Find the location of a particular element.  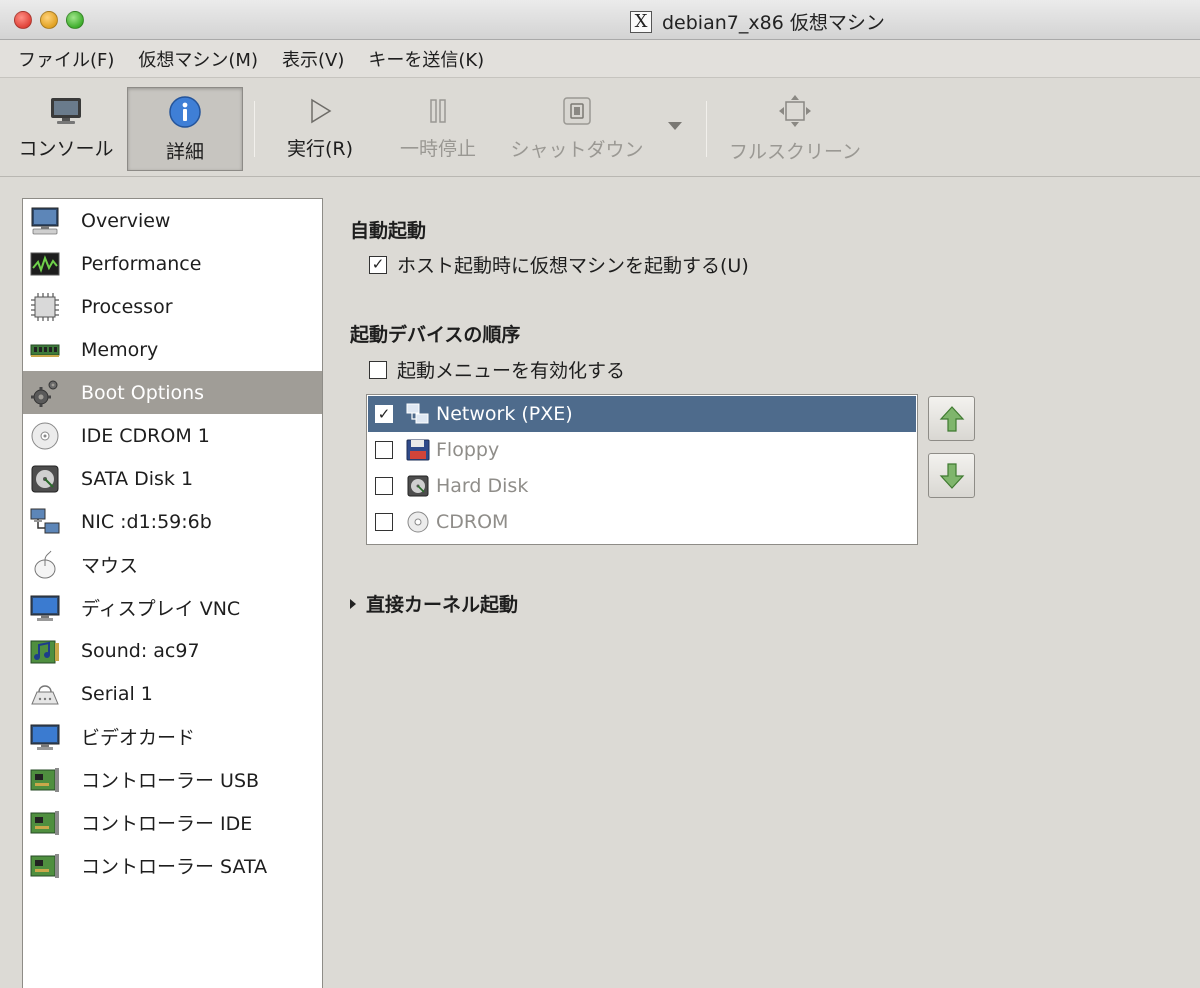

sidebar-item-ide-cdrom: IDE CDROM 1 is located at coordinates (172, 435).